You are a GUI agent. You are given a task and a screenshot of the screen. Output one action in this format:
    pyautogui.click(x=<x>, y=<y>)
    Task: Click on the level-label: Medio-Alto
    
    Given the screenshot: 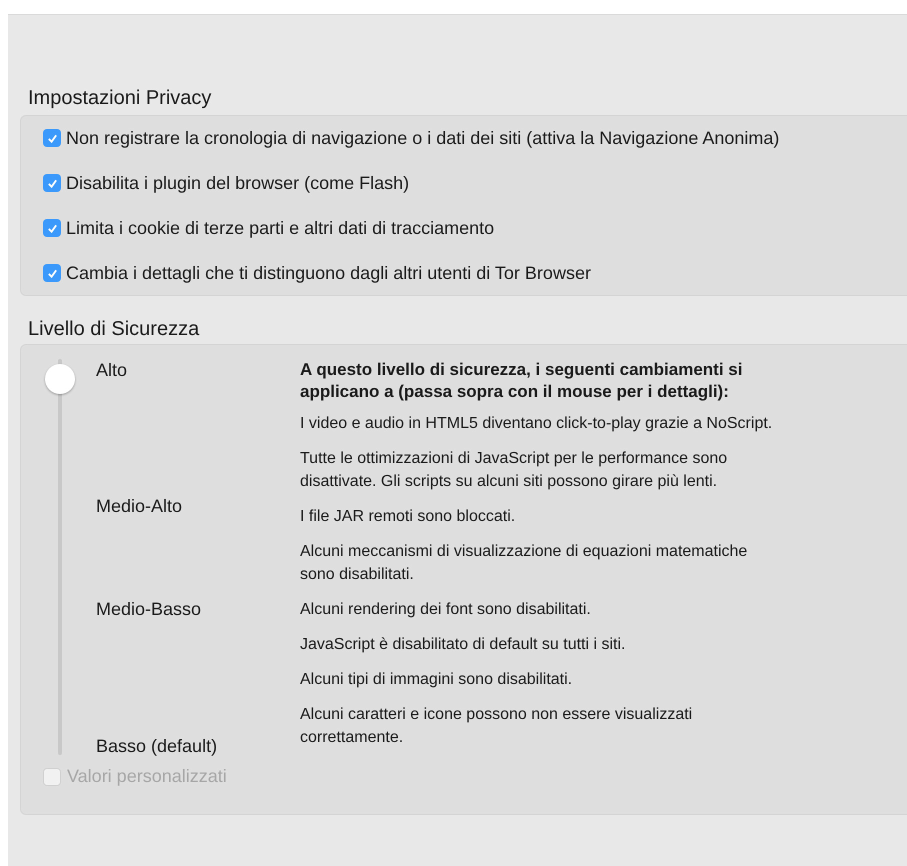 What is the action you would take?
    pyautogui.click(x=140, y=506)
    